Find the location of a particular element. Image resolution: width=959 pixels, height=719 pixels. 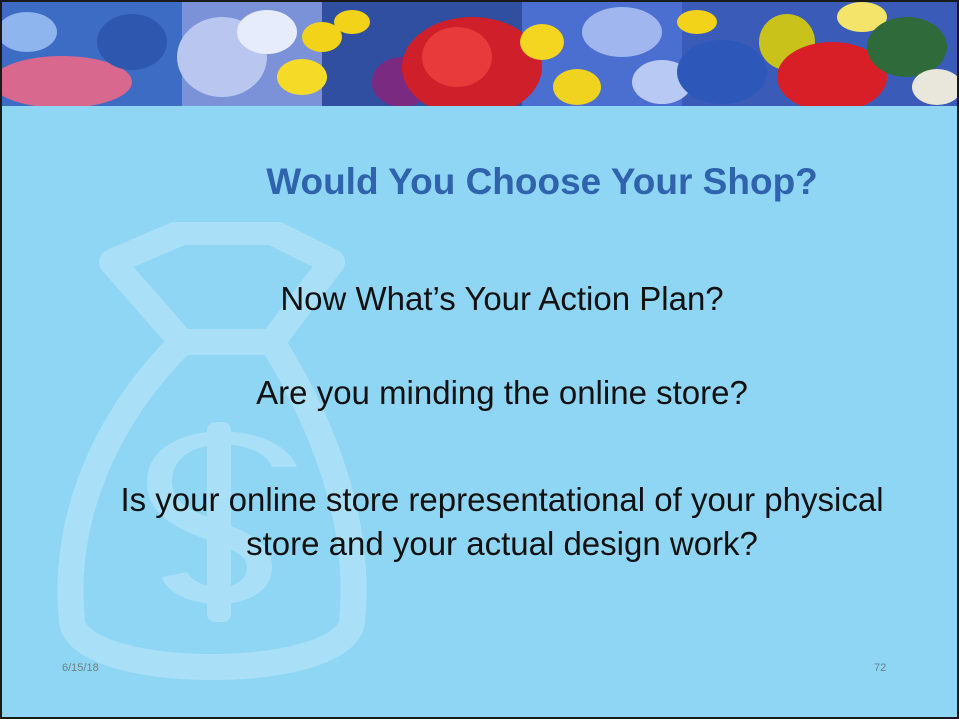

slide-title: Would You Choose Your Shop? is located at coordinates (542, 181).